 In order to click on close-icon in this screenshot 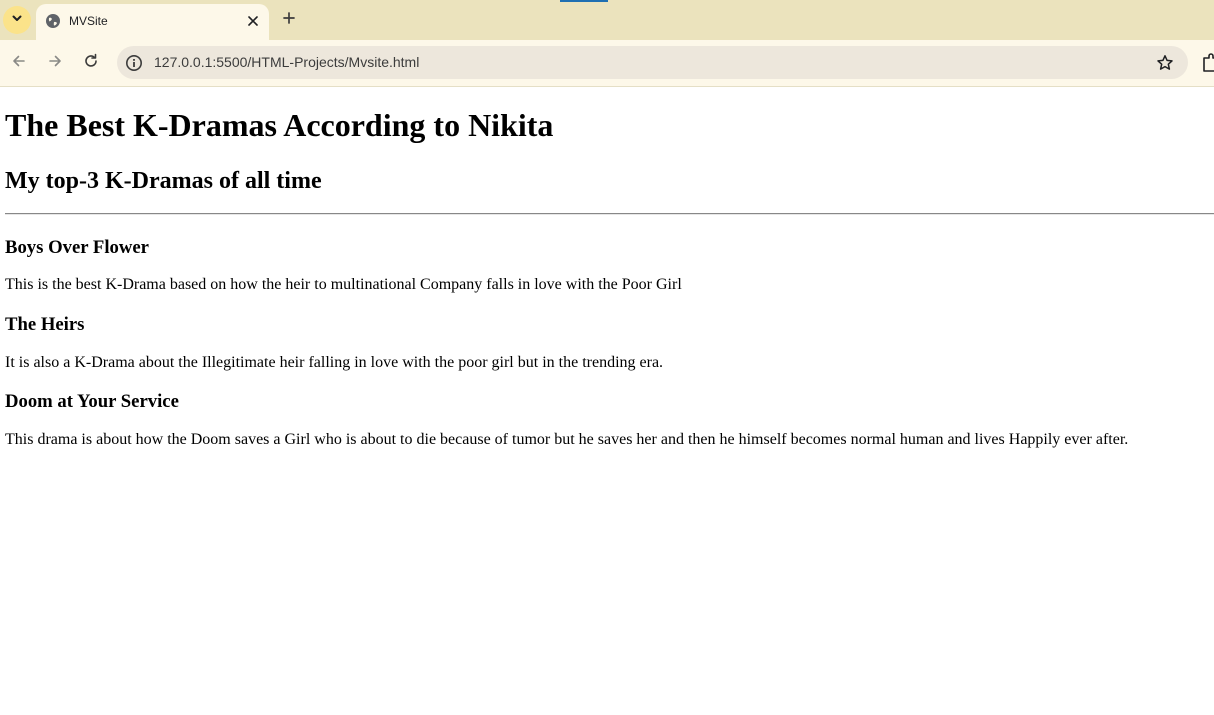, I will do `click(253, 21)`.